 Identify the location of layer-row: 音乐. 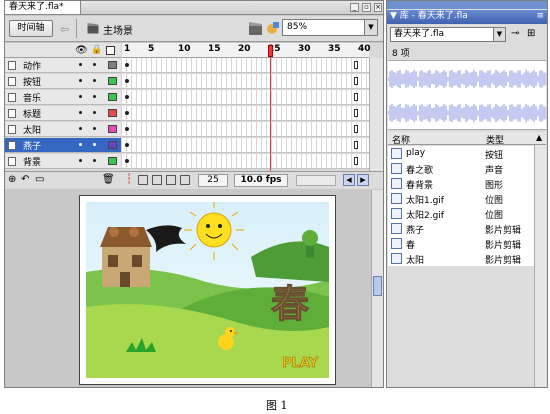
(63, 97).